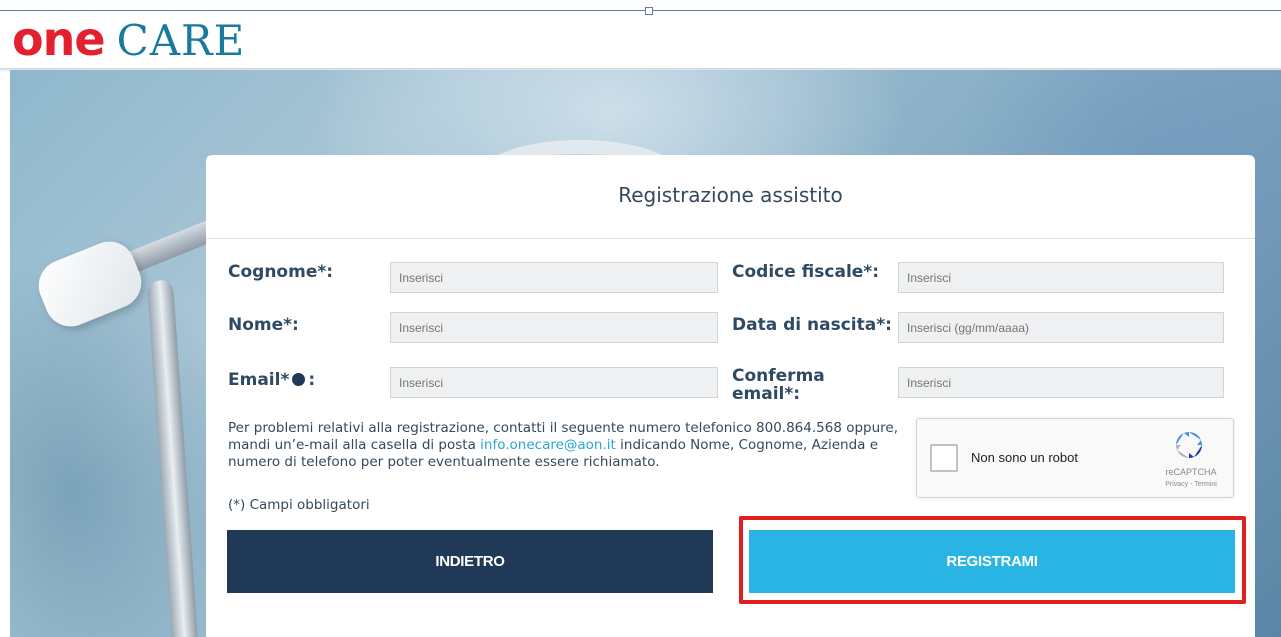  What do you see at coordinates (1191, 484) in the screenshot?
I see `recaptcha-terms-link: Privacy - Termini` at bounding box center [1191, 484].